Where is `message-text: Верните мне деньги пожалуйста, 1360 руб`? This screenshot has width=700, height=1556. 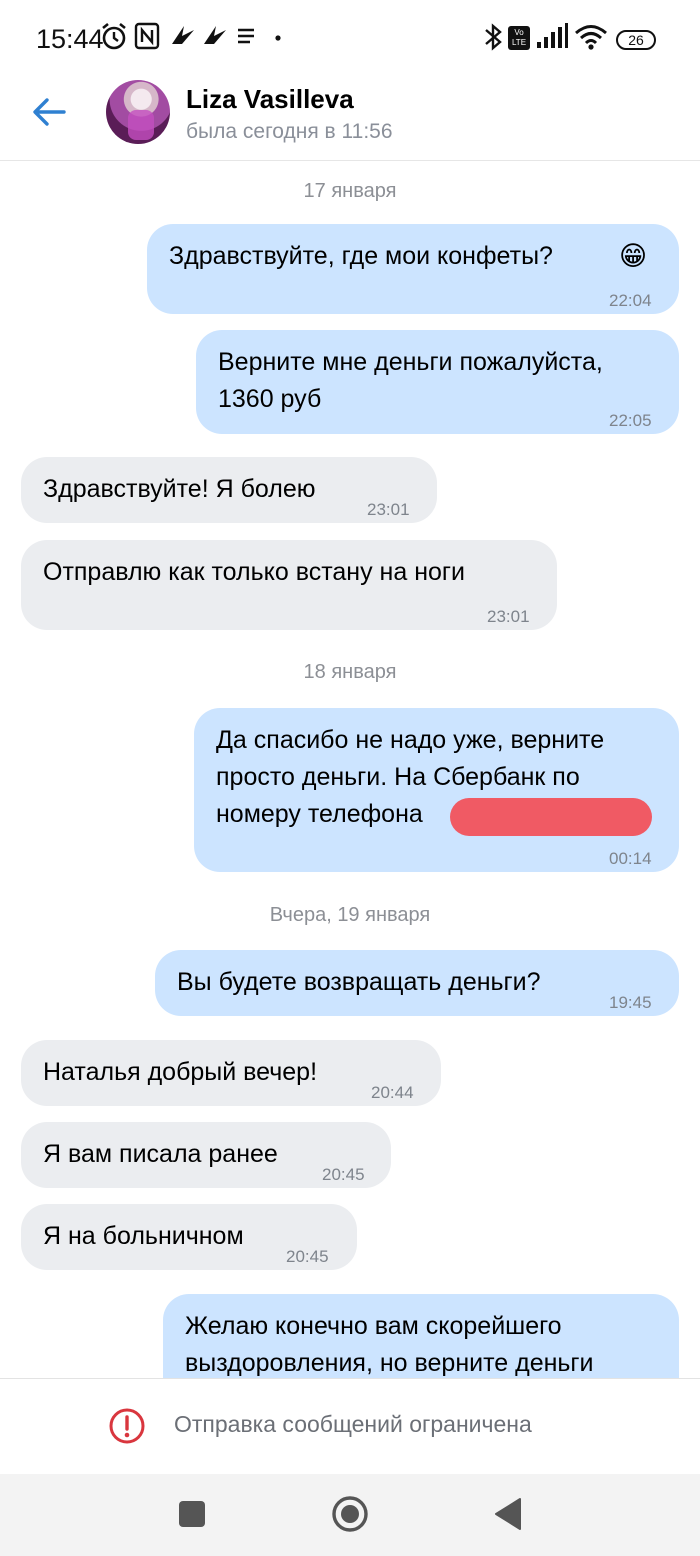 message-text: Верните мне деньги пожалуйста, 1360 руб is located at coordinates (410, 380).